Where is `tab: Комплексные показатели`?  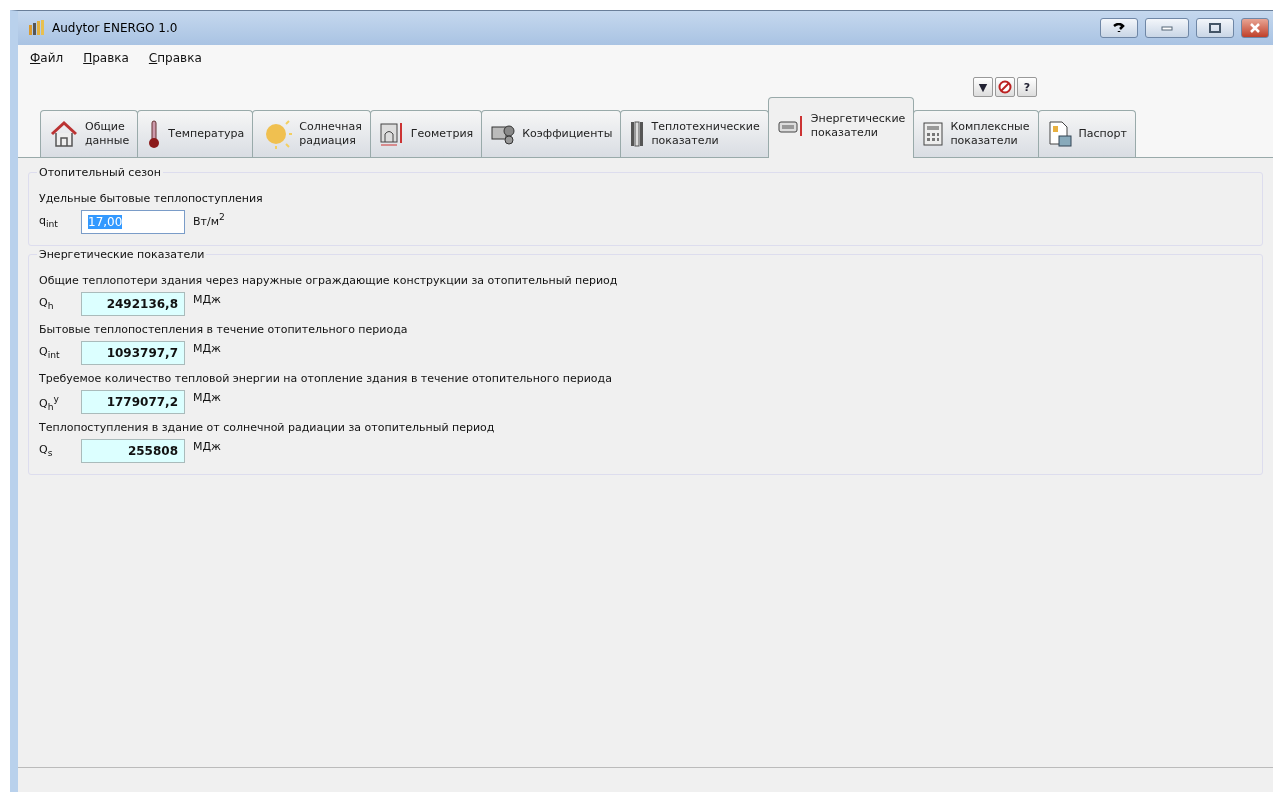 tab: Комплексные показатели is located at coordinates (976, 133).